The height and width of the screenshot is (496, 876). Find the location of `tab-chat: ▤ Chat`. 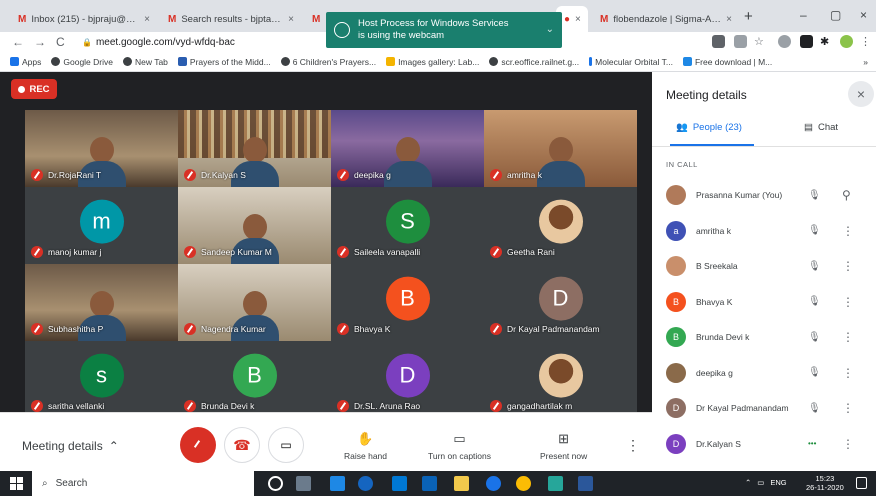

tab-chat: ▤ Chat is located at coordinates (821, 127).